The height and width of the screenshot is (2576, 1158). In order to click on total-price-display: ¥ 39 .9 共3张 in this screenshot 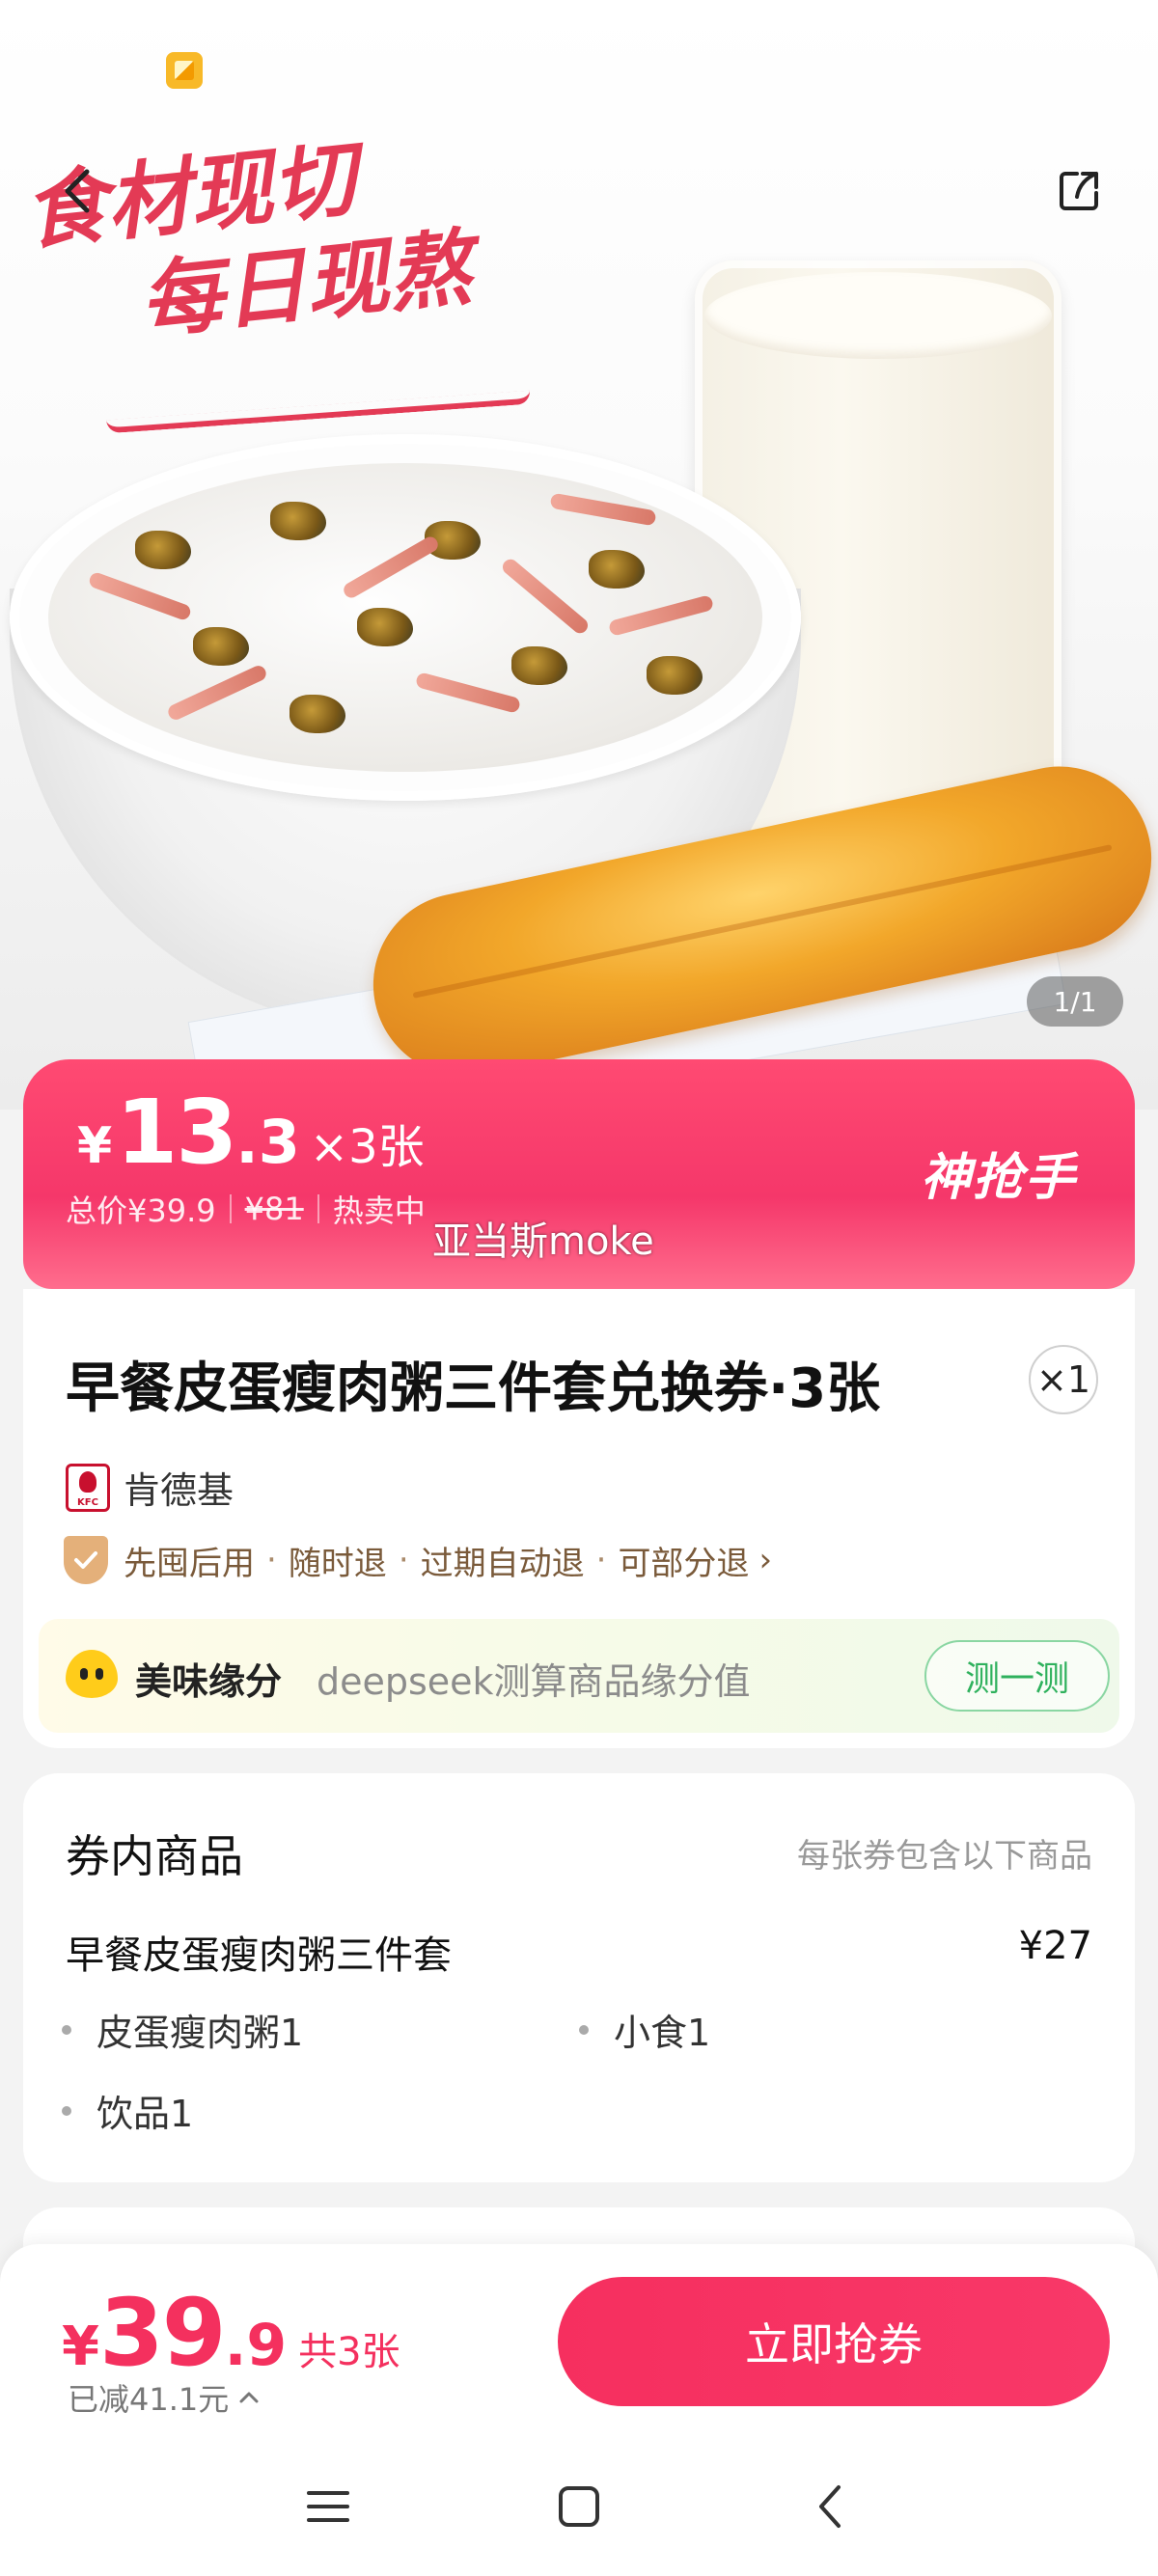, I will do `click(231, 2333)`.